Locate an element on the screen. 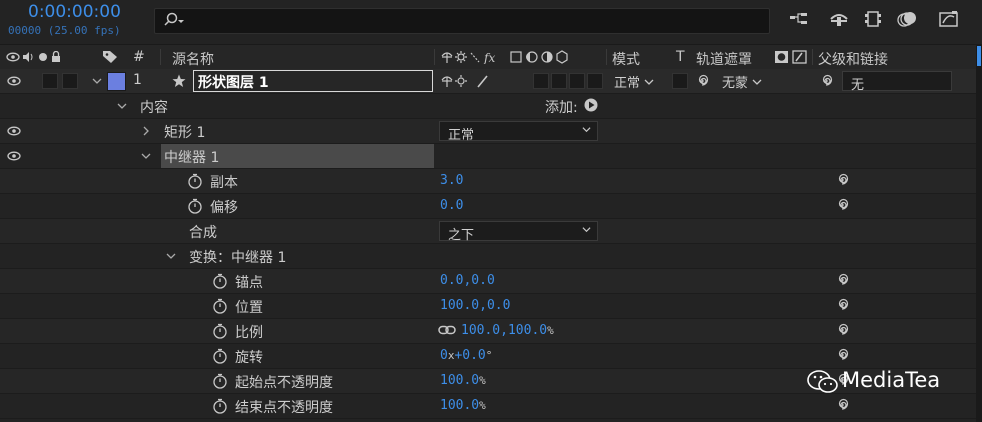 Image resolution: width=982 pixels, height=422 pixels. source-name-column-header: 源名称 is located at coordinates (193, 59).